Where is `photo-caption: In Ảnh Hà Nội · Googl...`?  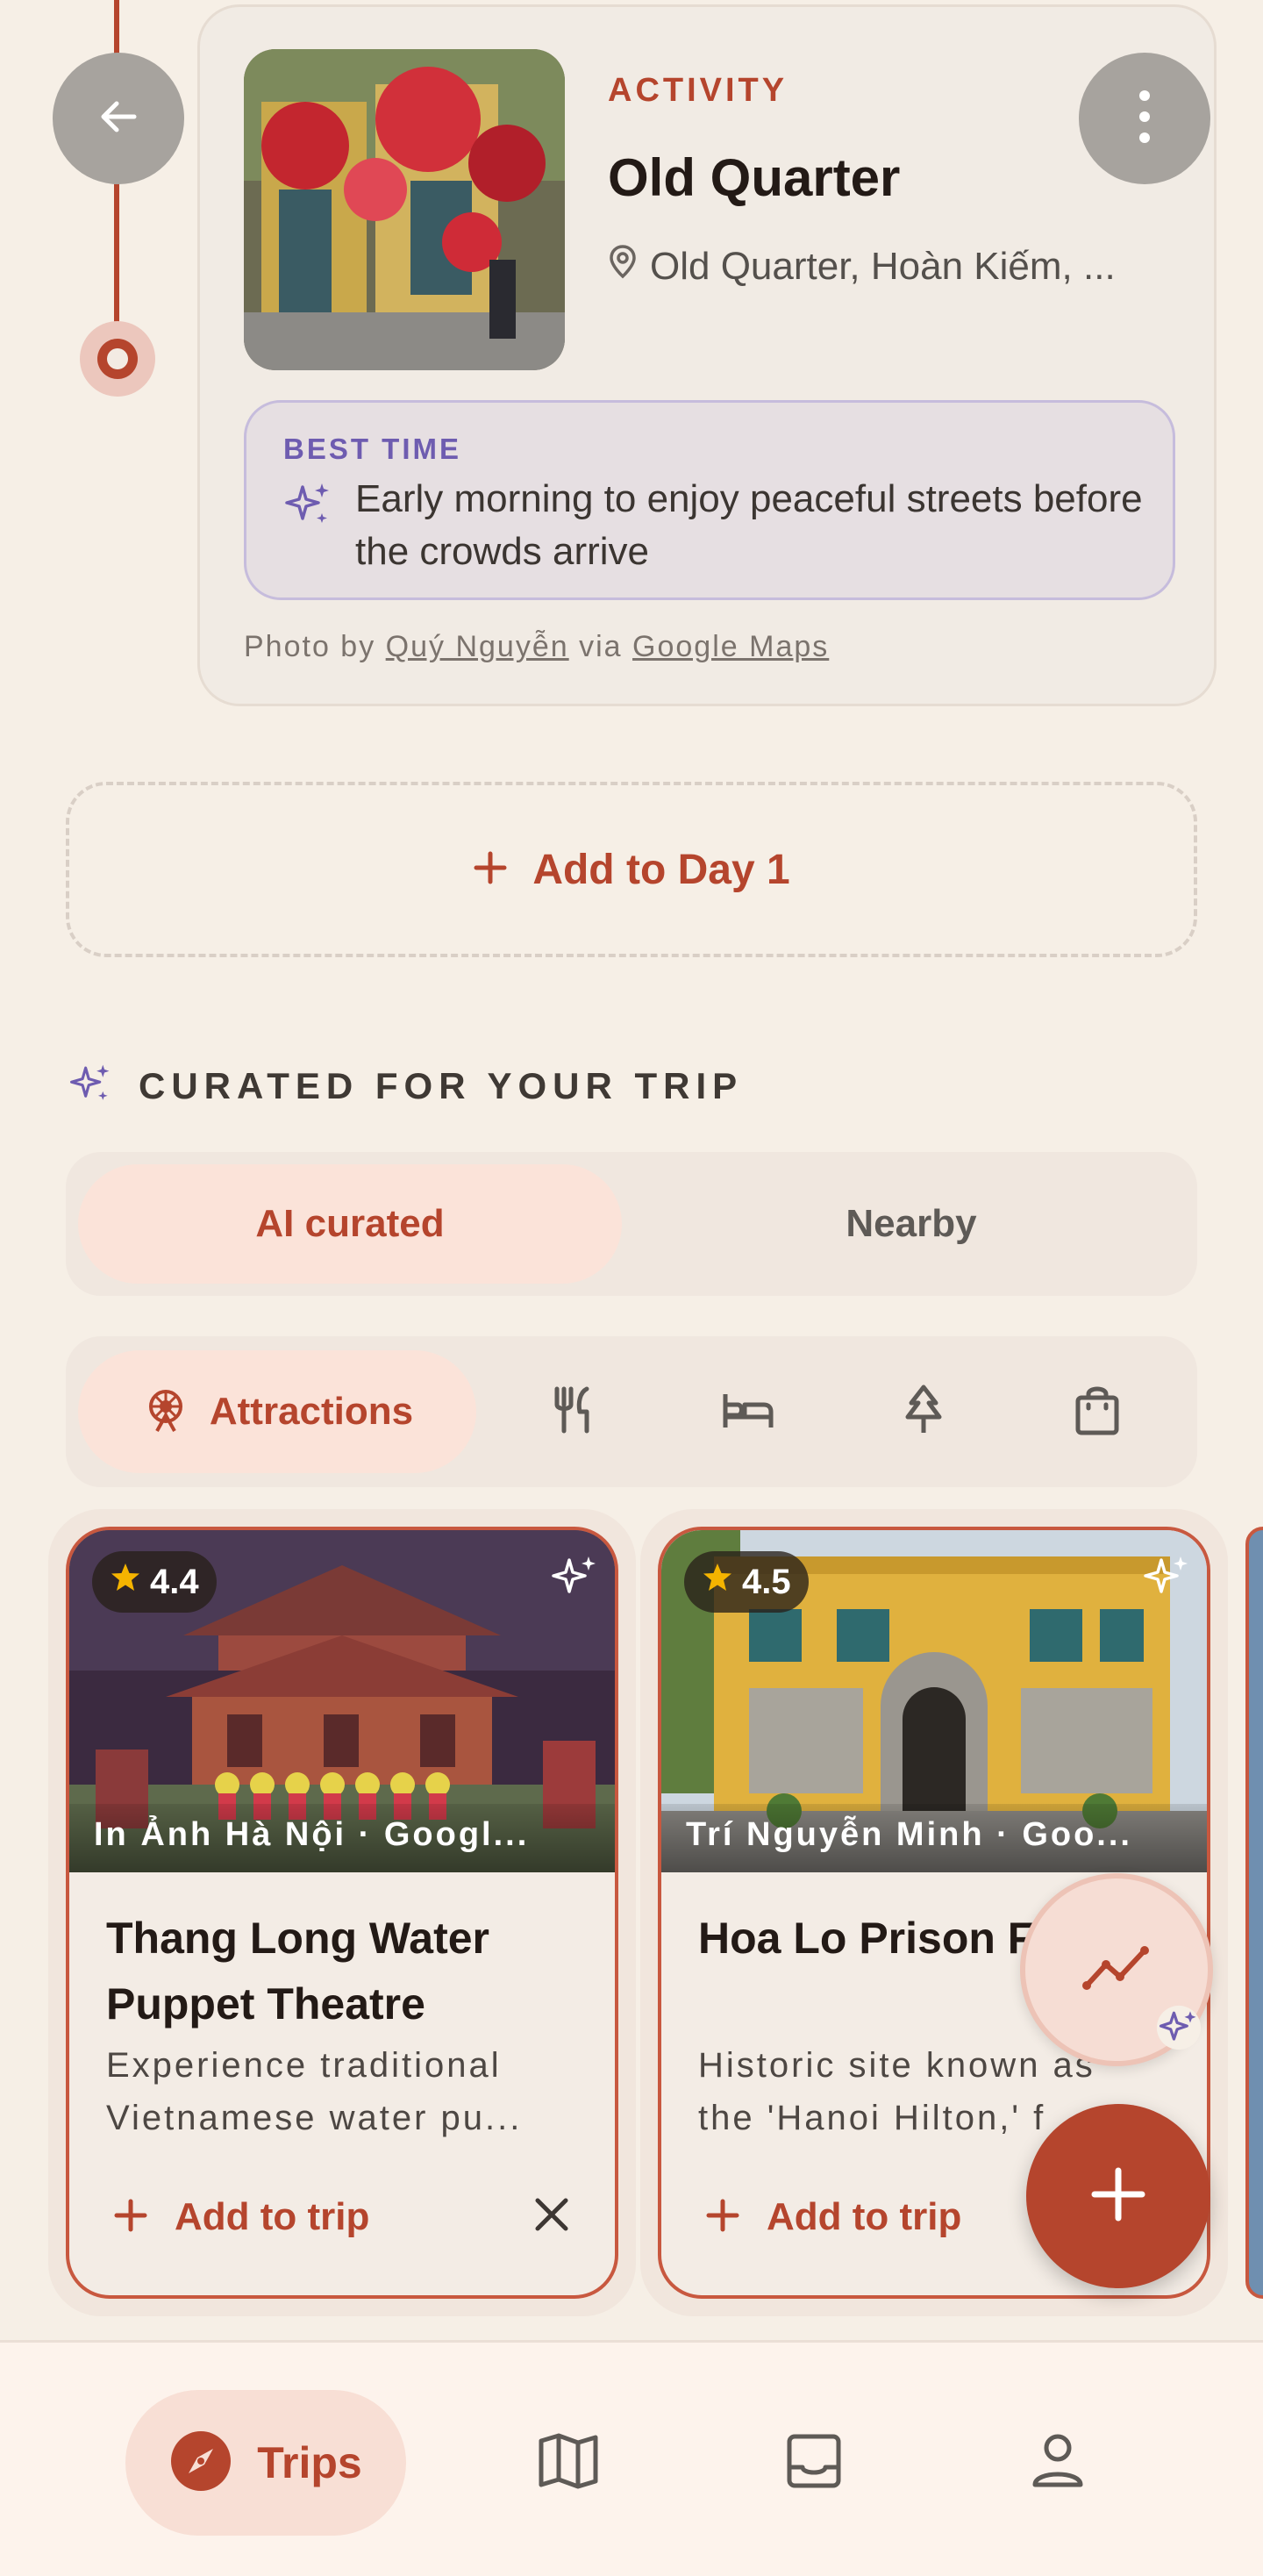
photo-caption: In Ảnh Hà Nội · Googl... is located at coordinates (342, 1838).